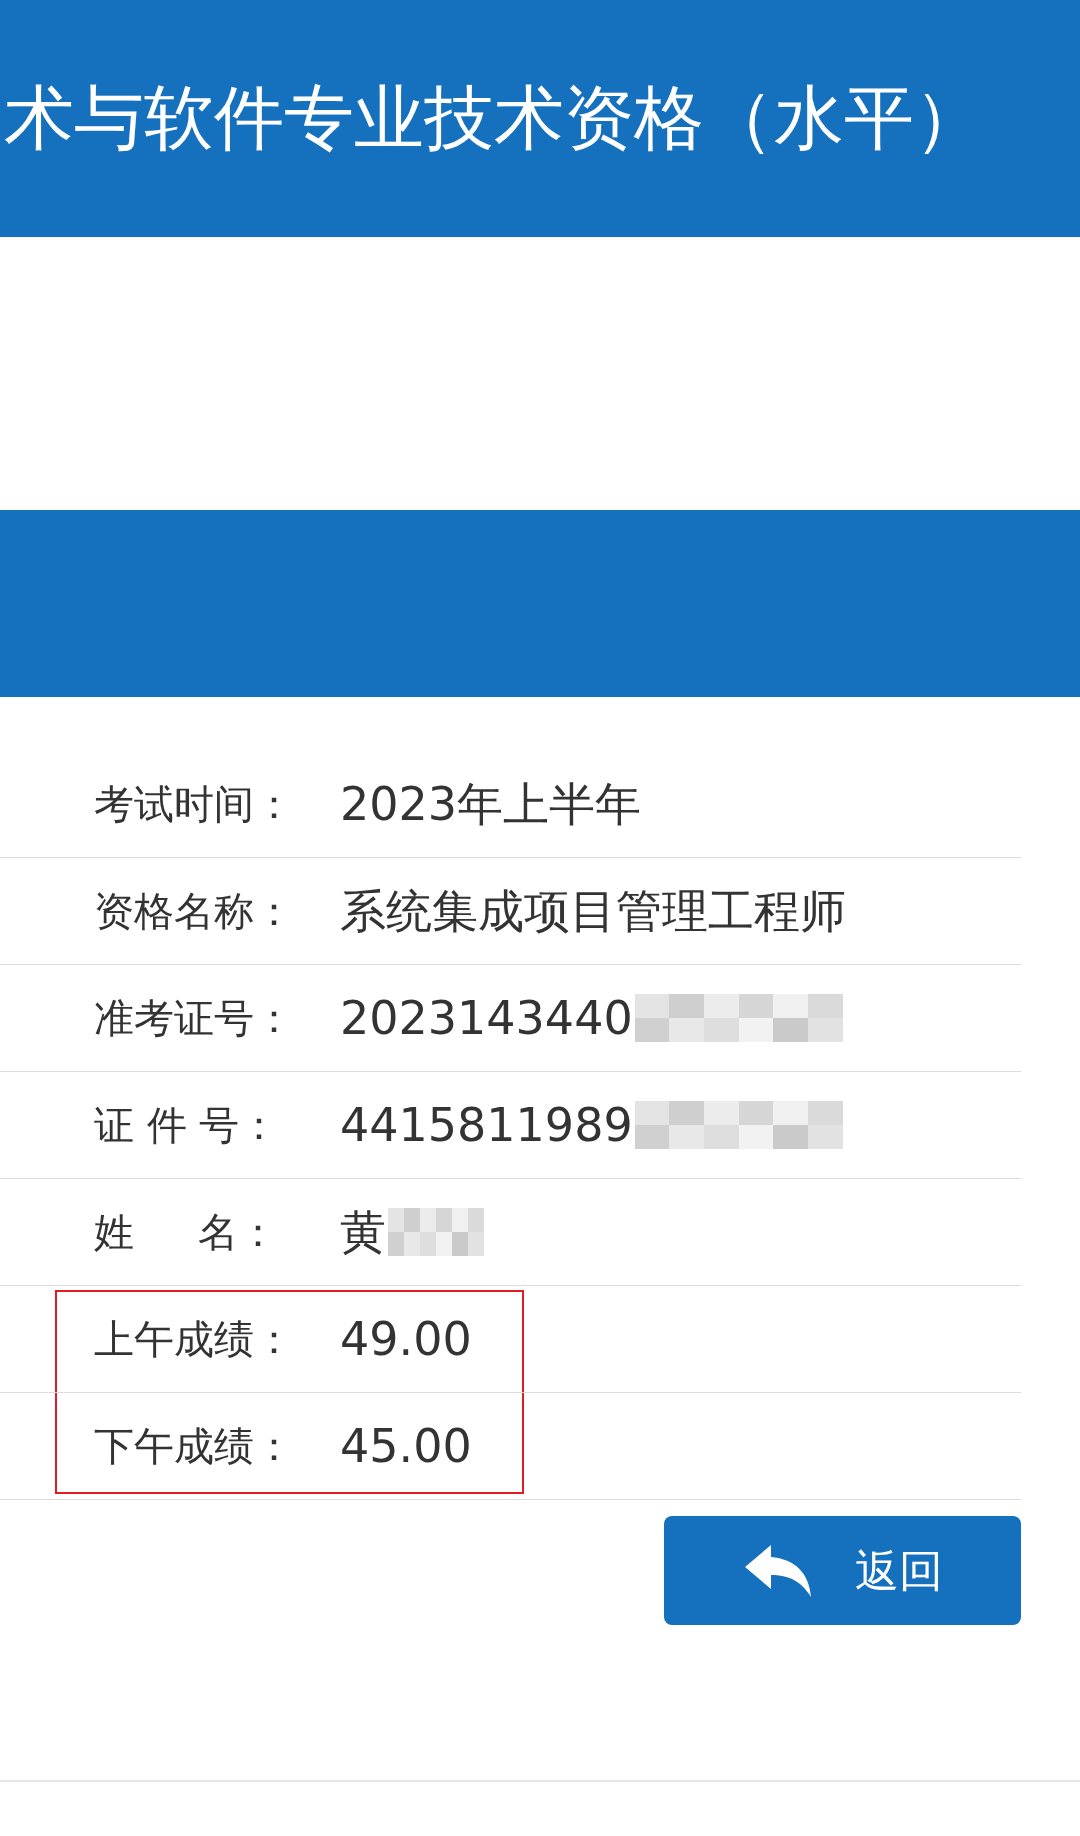  I want to click on back-button: 返回, so click(842, 1570).